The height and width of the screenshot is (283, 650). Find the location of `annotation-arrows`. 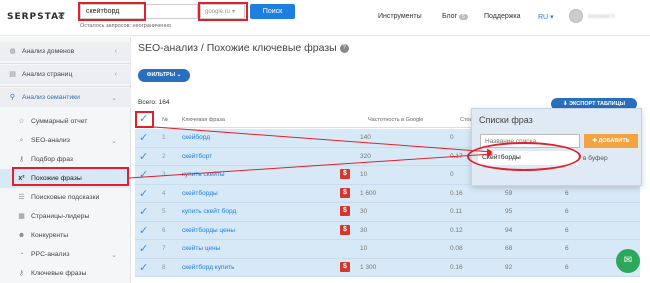

annotation-arrows is located at coordinates (310, 152).